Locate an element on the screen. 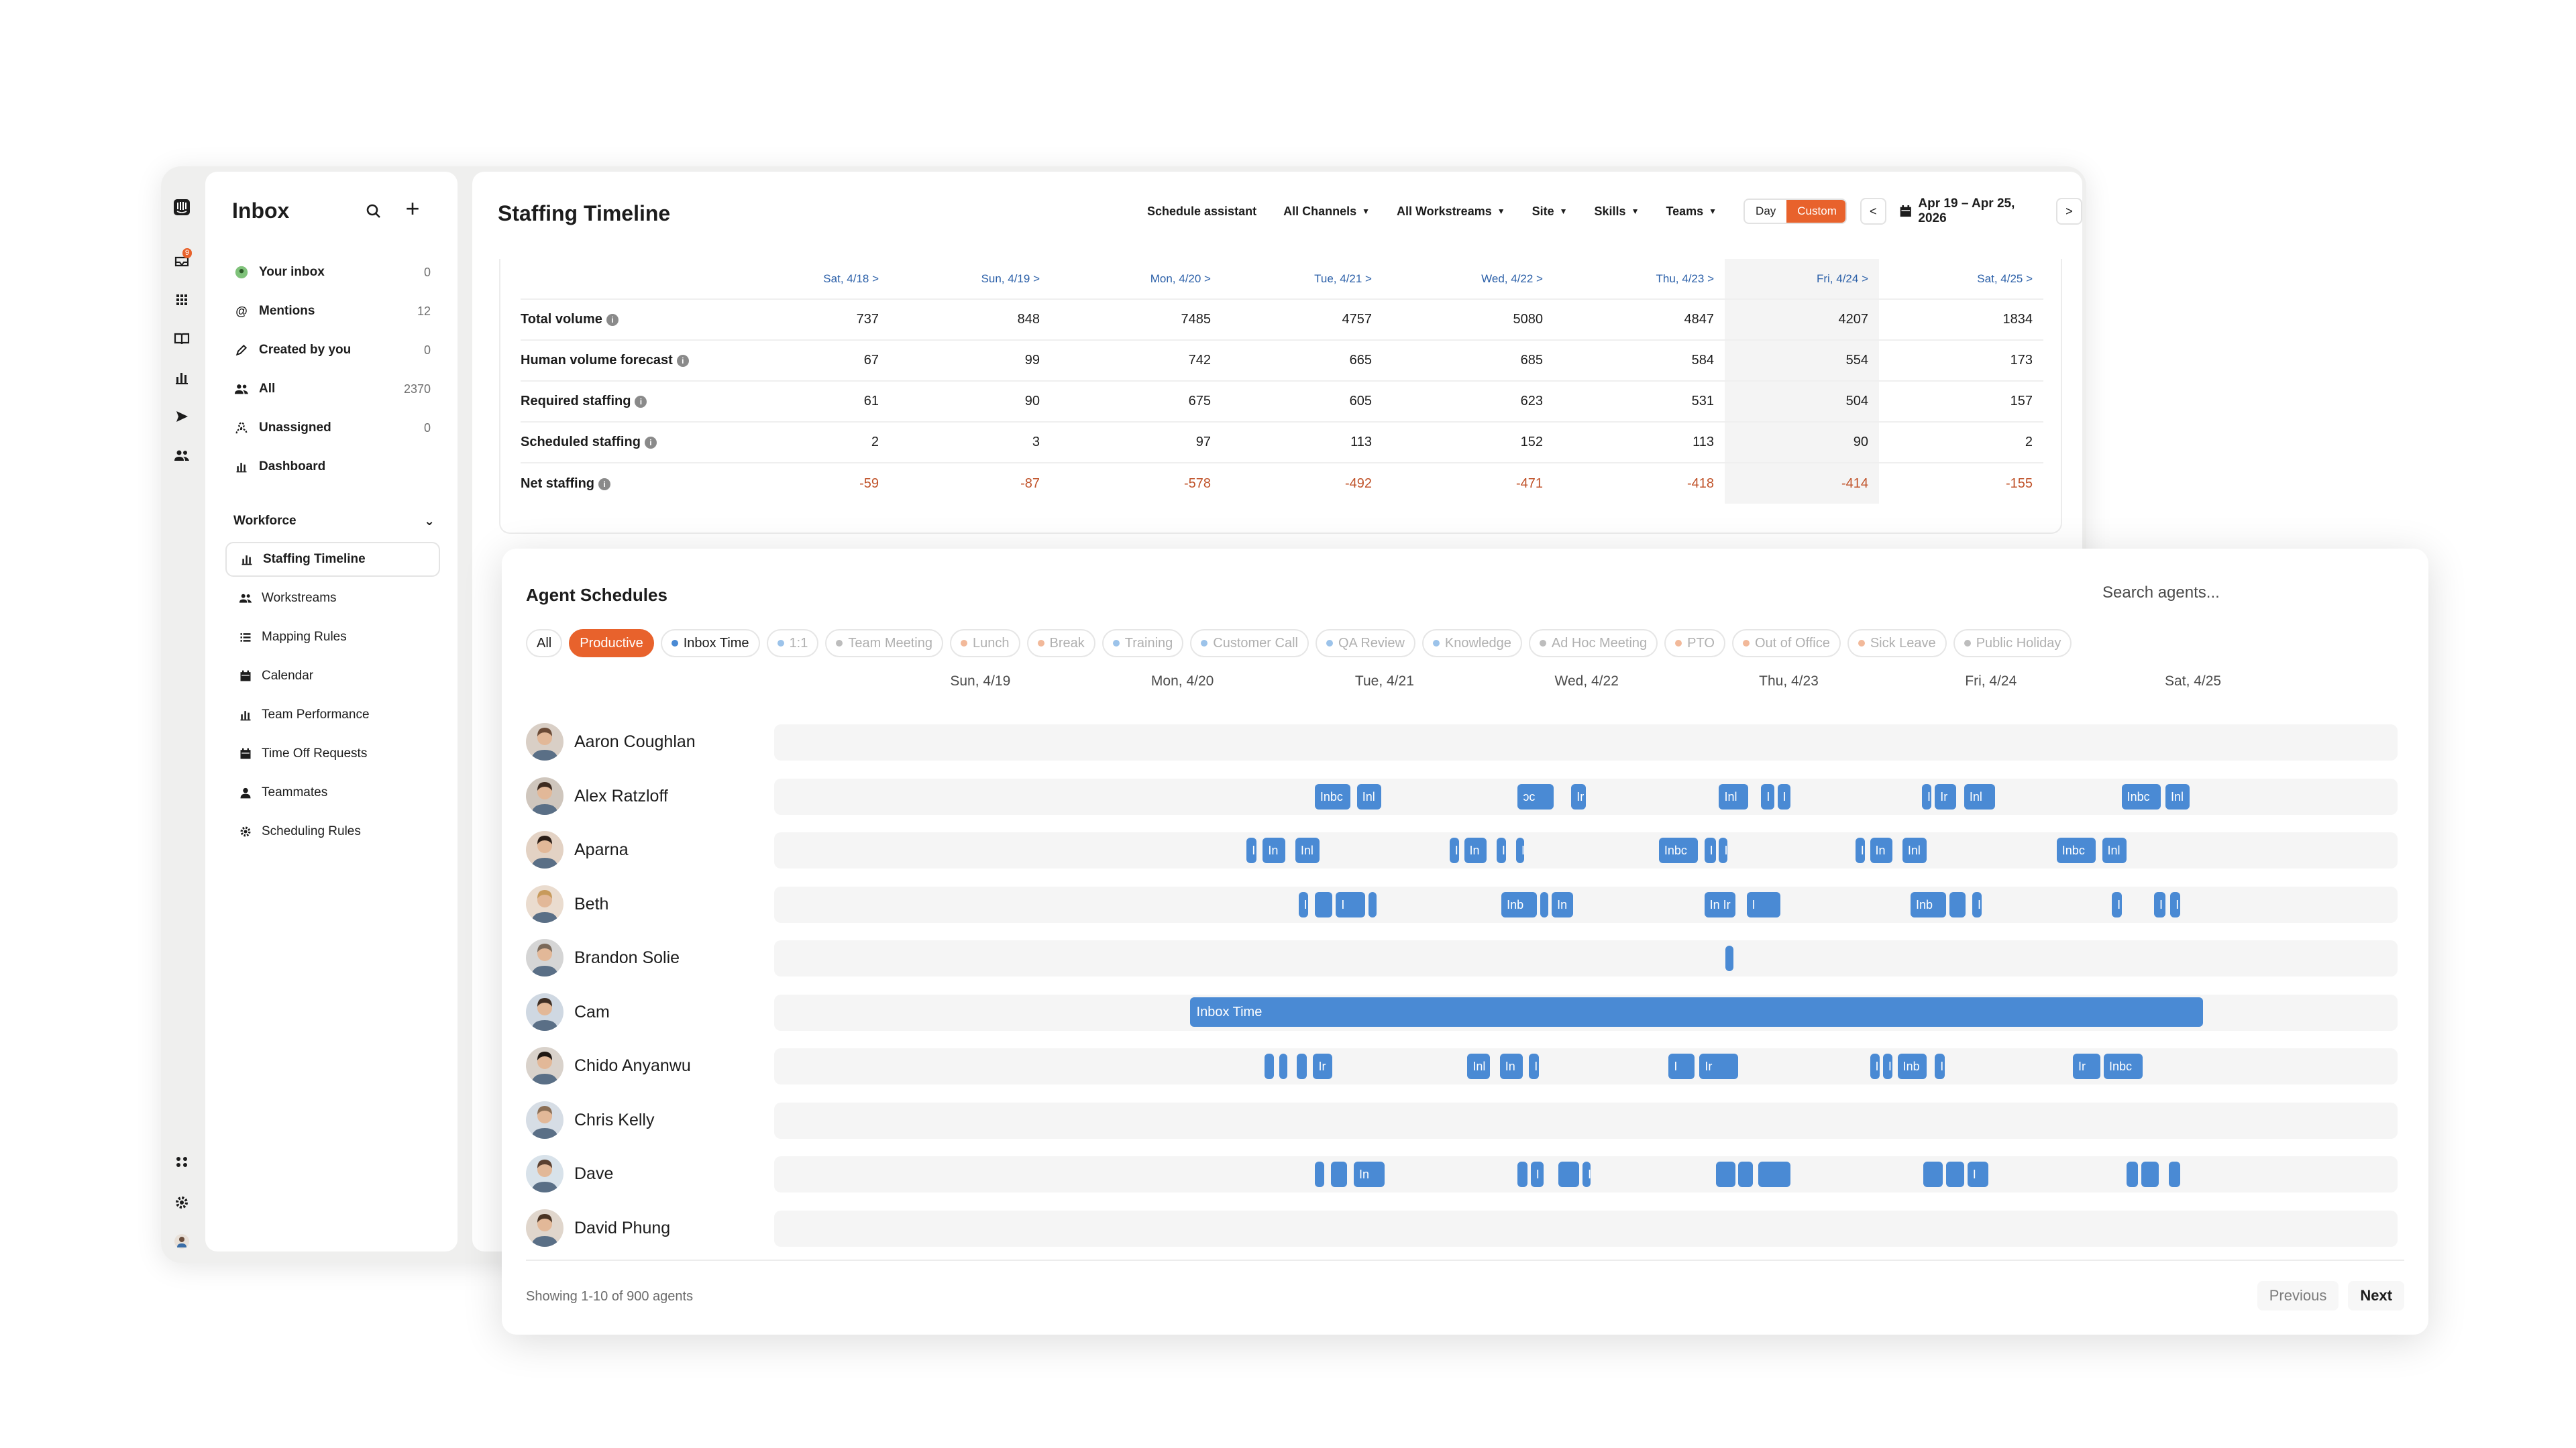  agent-name: Chris Kelly is located at coordinates (614, 1120).